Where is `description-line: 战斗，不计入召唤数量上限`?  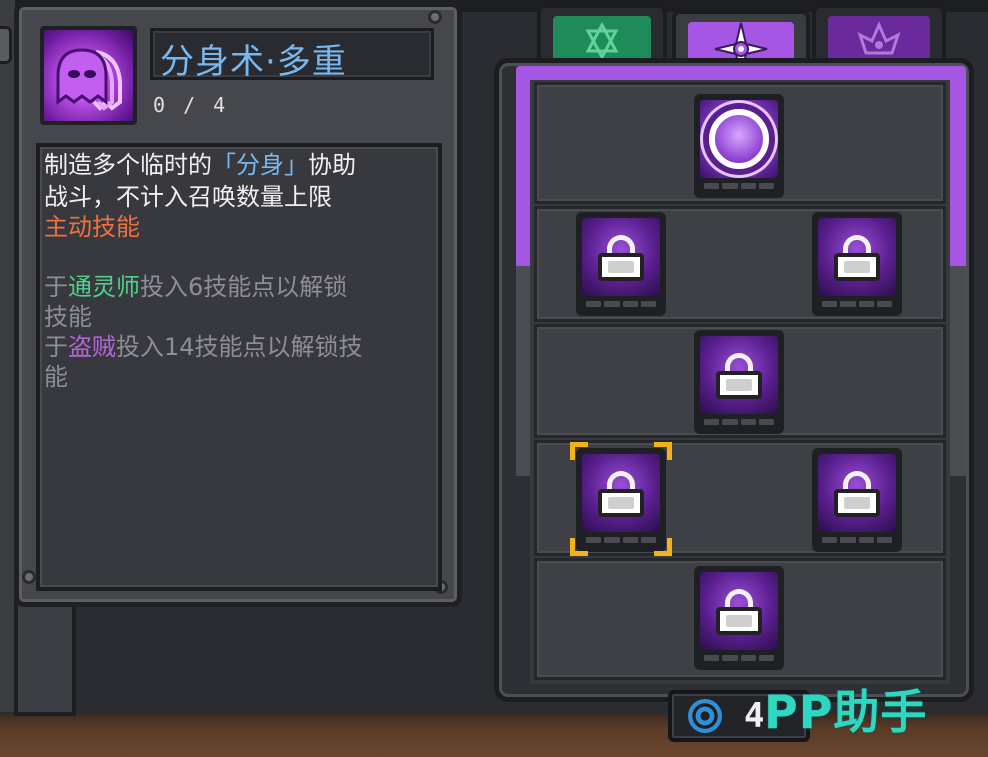 description-line: 战斗，不计入召唤数量上限 is located at coordinates (188, 197).